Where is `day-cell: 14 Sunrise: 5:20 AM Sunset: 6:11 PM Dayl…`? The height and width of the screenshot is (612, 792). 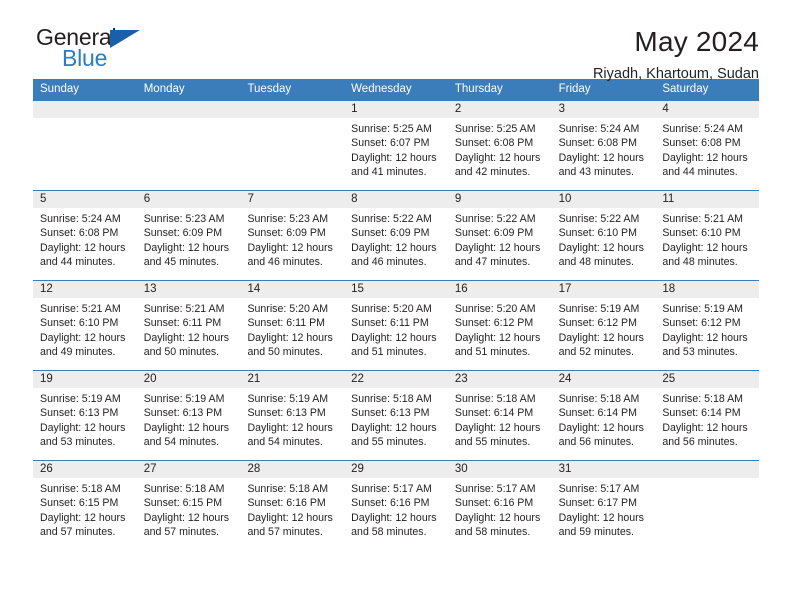 day-cell: 14 Sunrise: 5:20 AM Sunset: 6:11 PM Dayl… is located at coordinates (292, 325).